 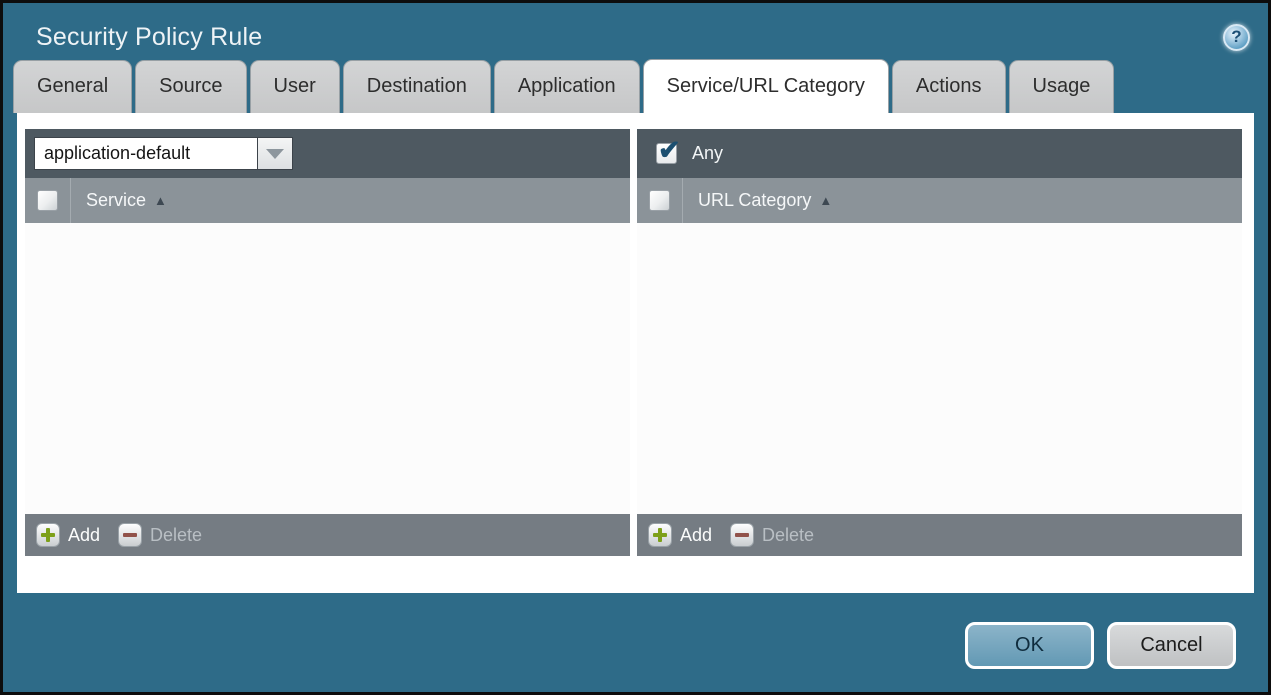 What do you see at coordinates (294, 86) in the screenshot?
I see `tab-user: User` at bounding box center [294, 86].